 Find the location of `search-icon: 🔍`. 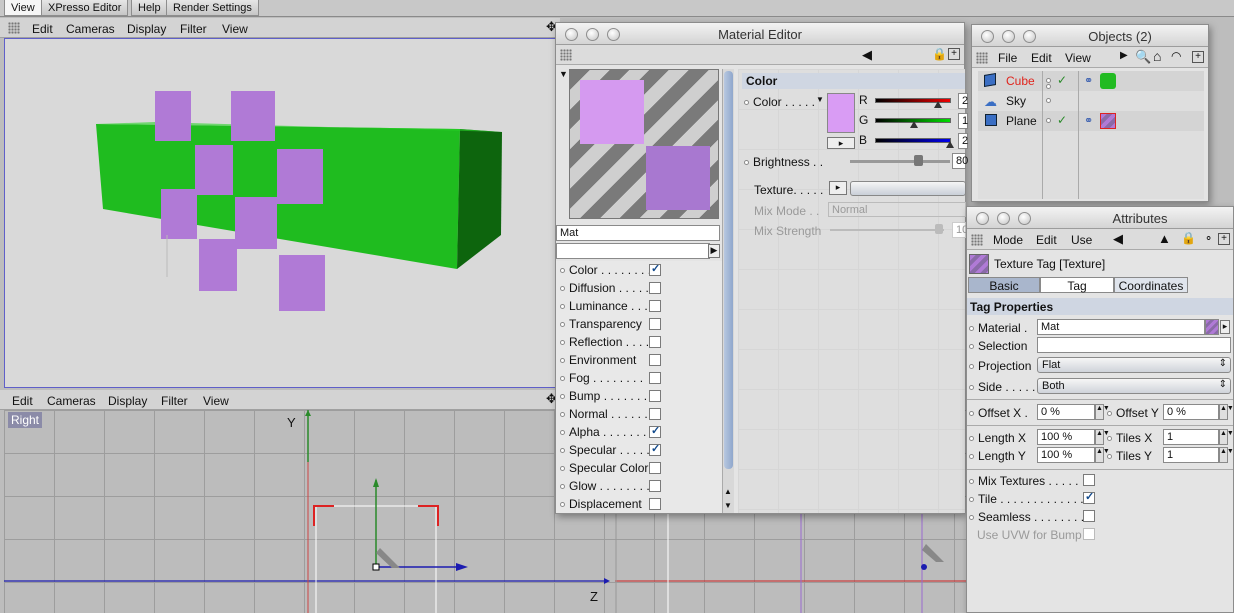

search-icon: 🔍 is located at coordinates (1143, 57).